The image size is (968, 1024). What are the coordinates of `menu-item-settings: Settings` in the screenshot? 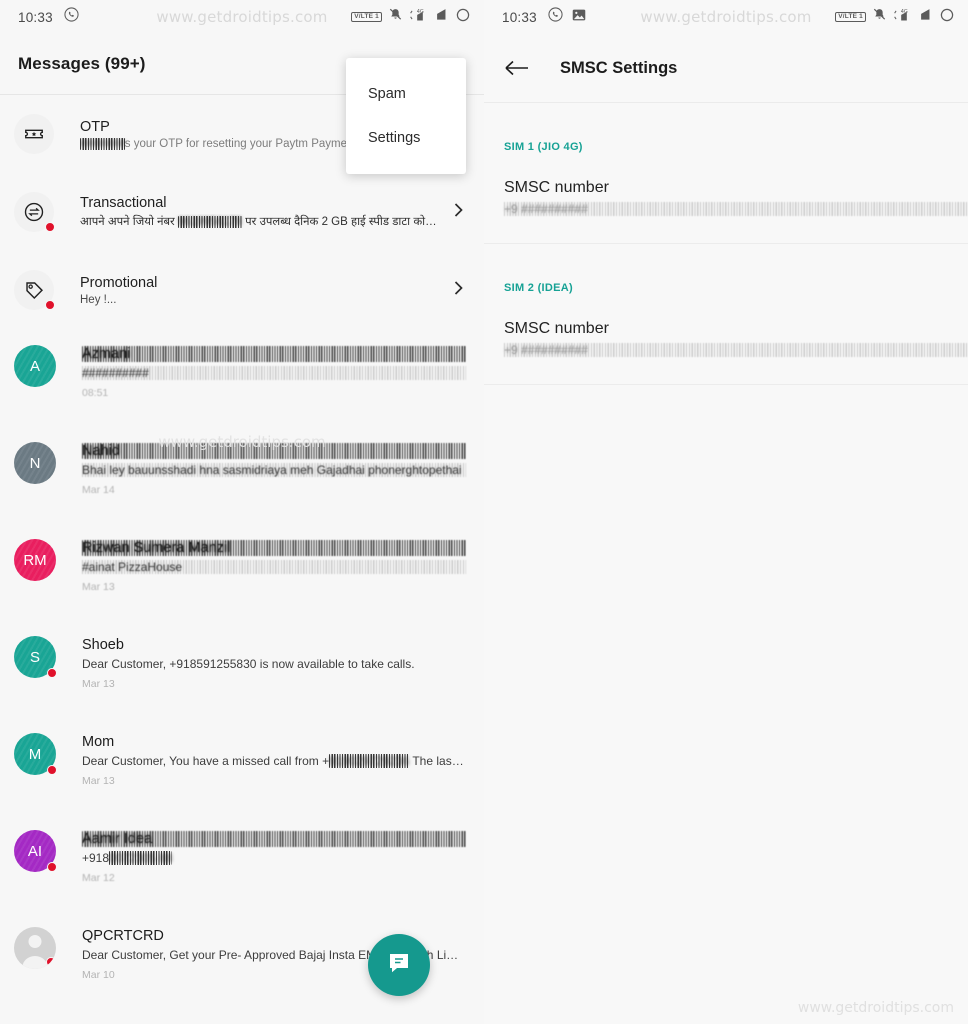 It's located at (406, 138).